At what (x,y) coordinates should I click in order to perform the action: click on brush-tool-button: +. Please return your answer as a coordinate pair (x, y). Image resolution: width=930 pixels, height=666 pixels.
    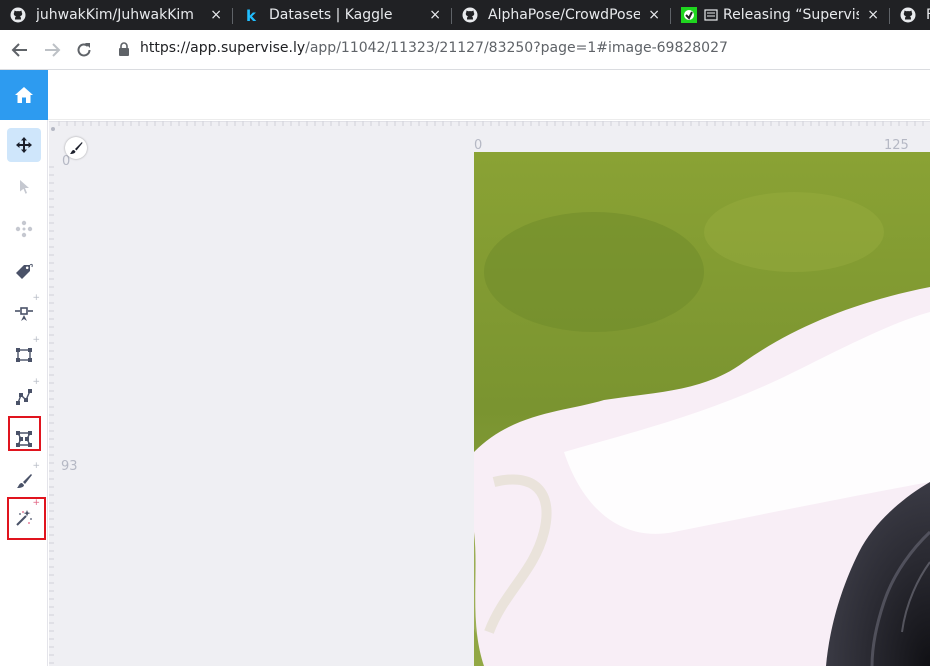
    Looking at the image, I should click on (24, 479).